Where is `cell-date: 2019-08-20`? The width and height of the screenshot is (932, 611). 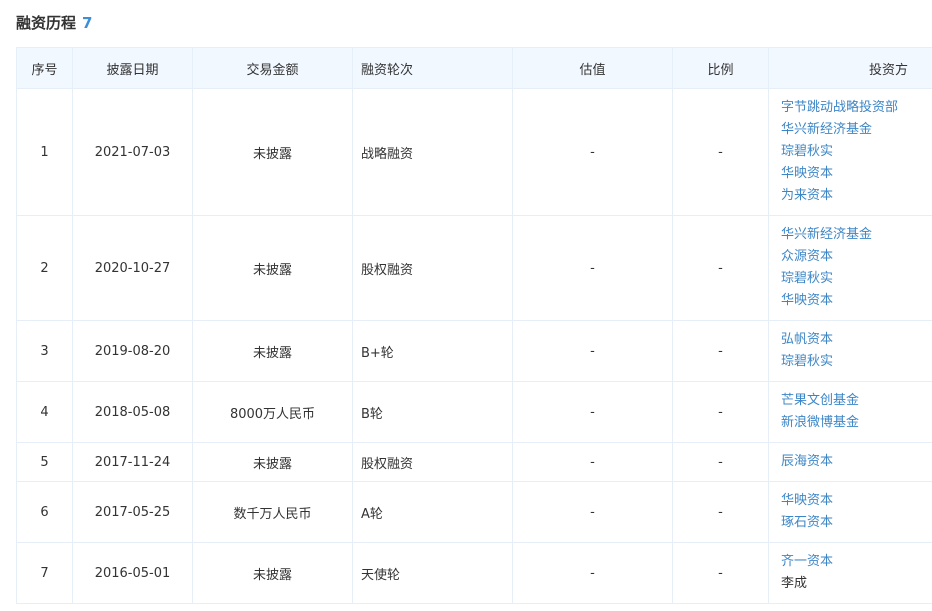 cell-date: 2019-08-20 is located at coordinates (132, 351).